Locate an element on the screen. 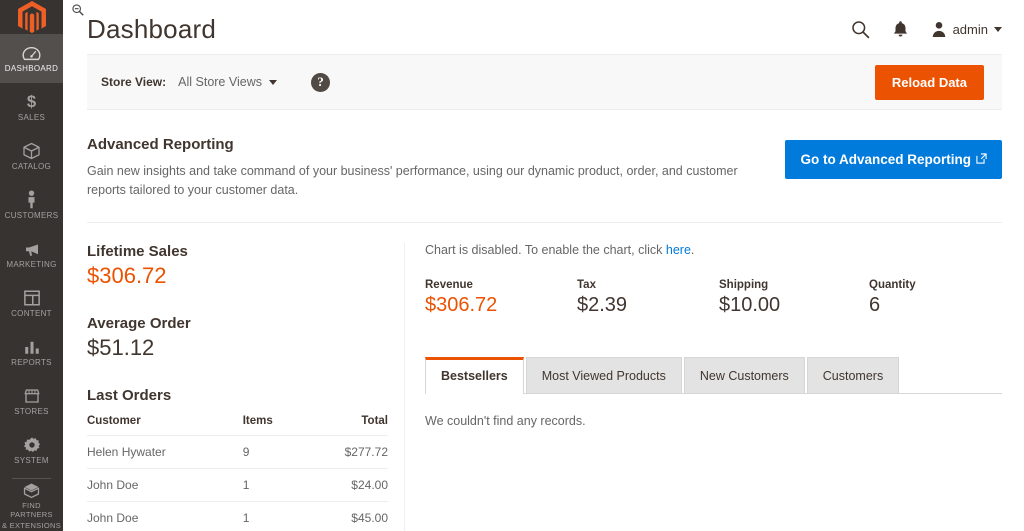 The image size is (1024, 531). sidebar-item-marketing: MARKETING is located at coordinates (31, 254).